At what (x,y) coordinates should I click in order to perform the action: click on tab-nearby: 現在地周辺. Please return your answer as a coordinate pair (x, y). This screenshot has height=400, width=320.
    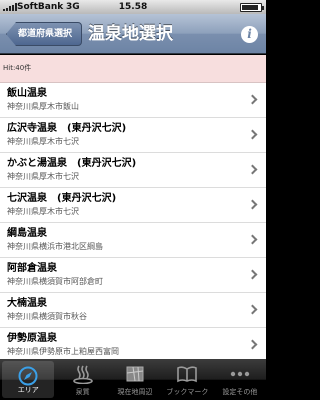
    Looking at the image, I should click on (135, 379).